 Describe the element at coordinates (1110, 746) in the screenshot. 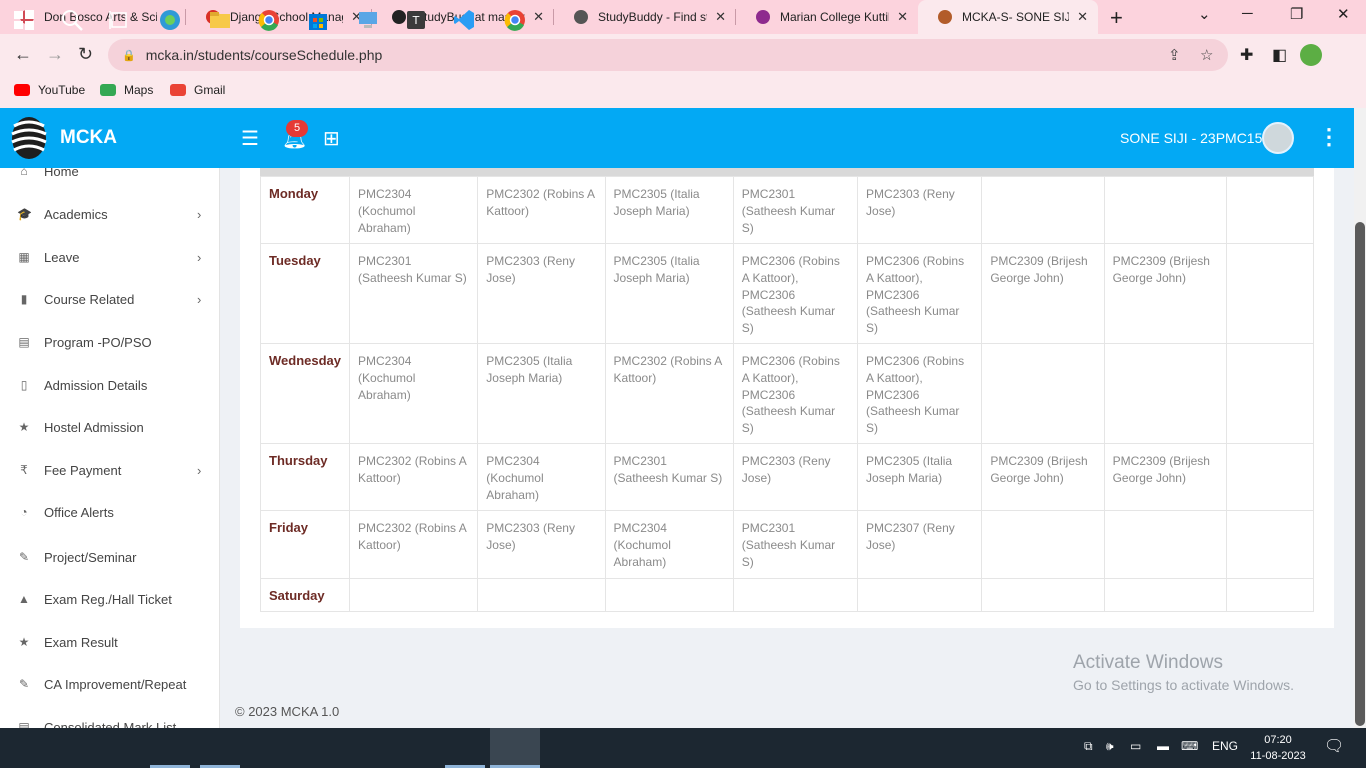

I see `volume-icon: 🕪` at that location.